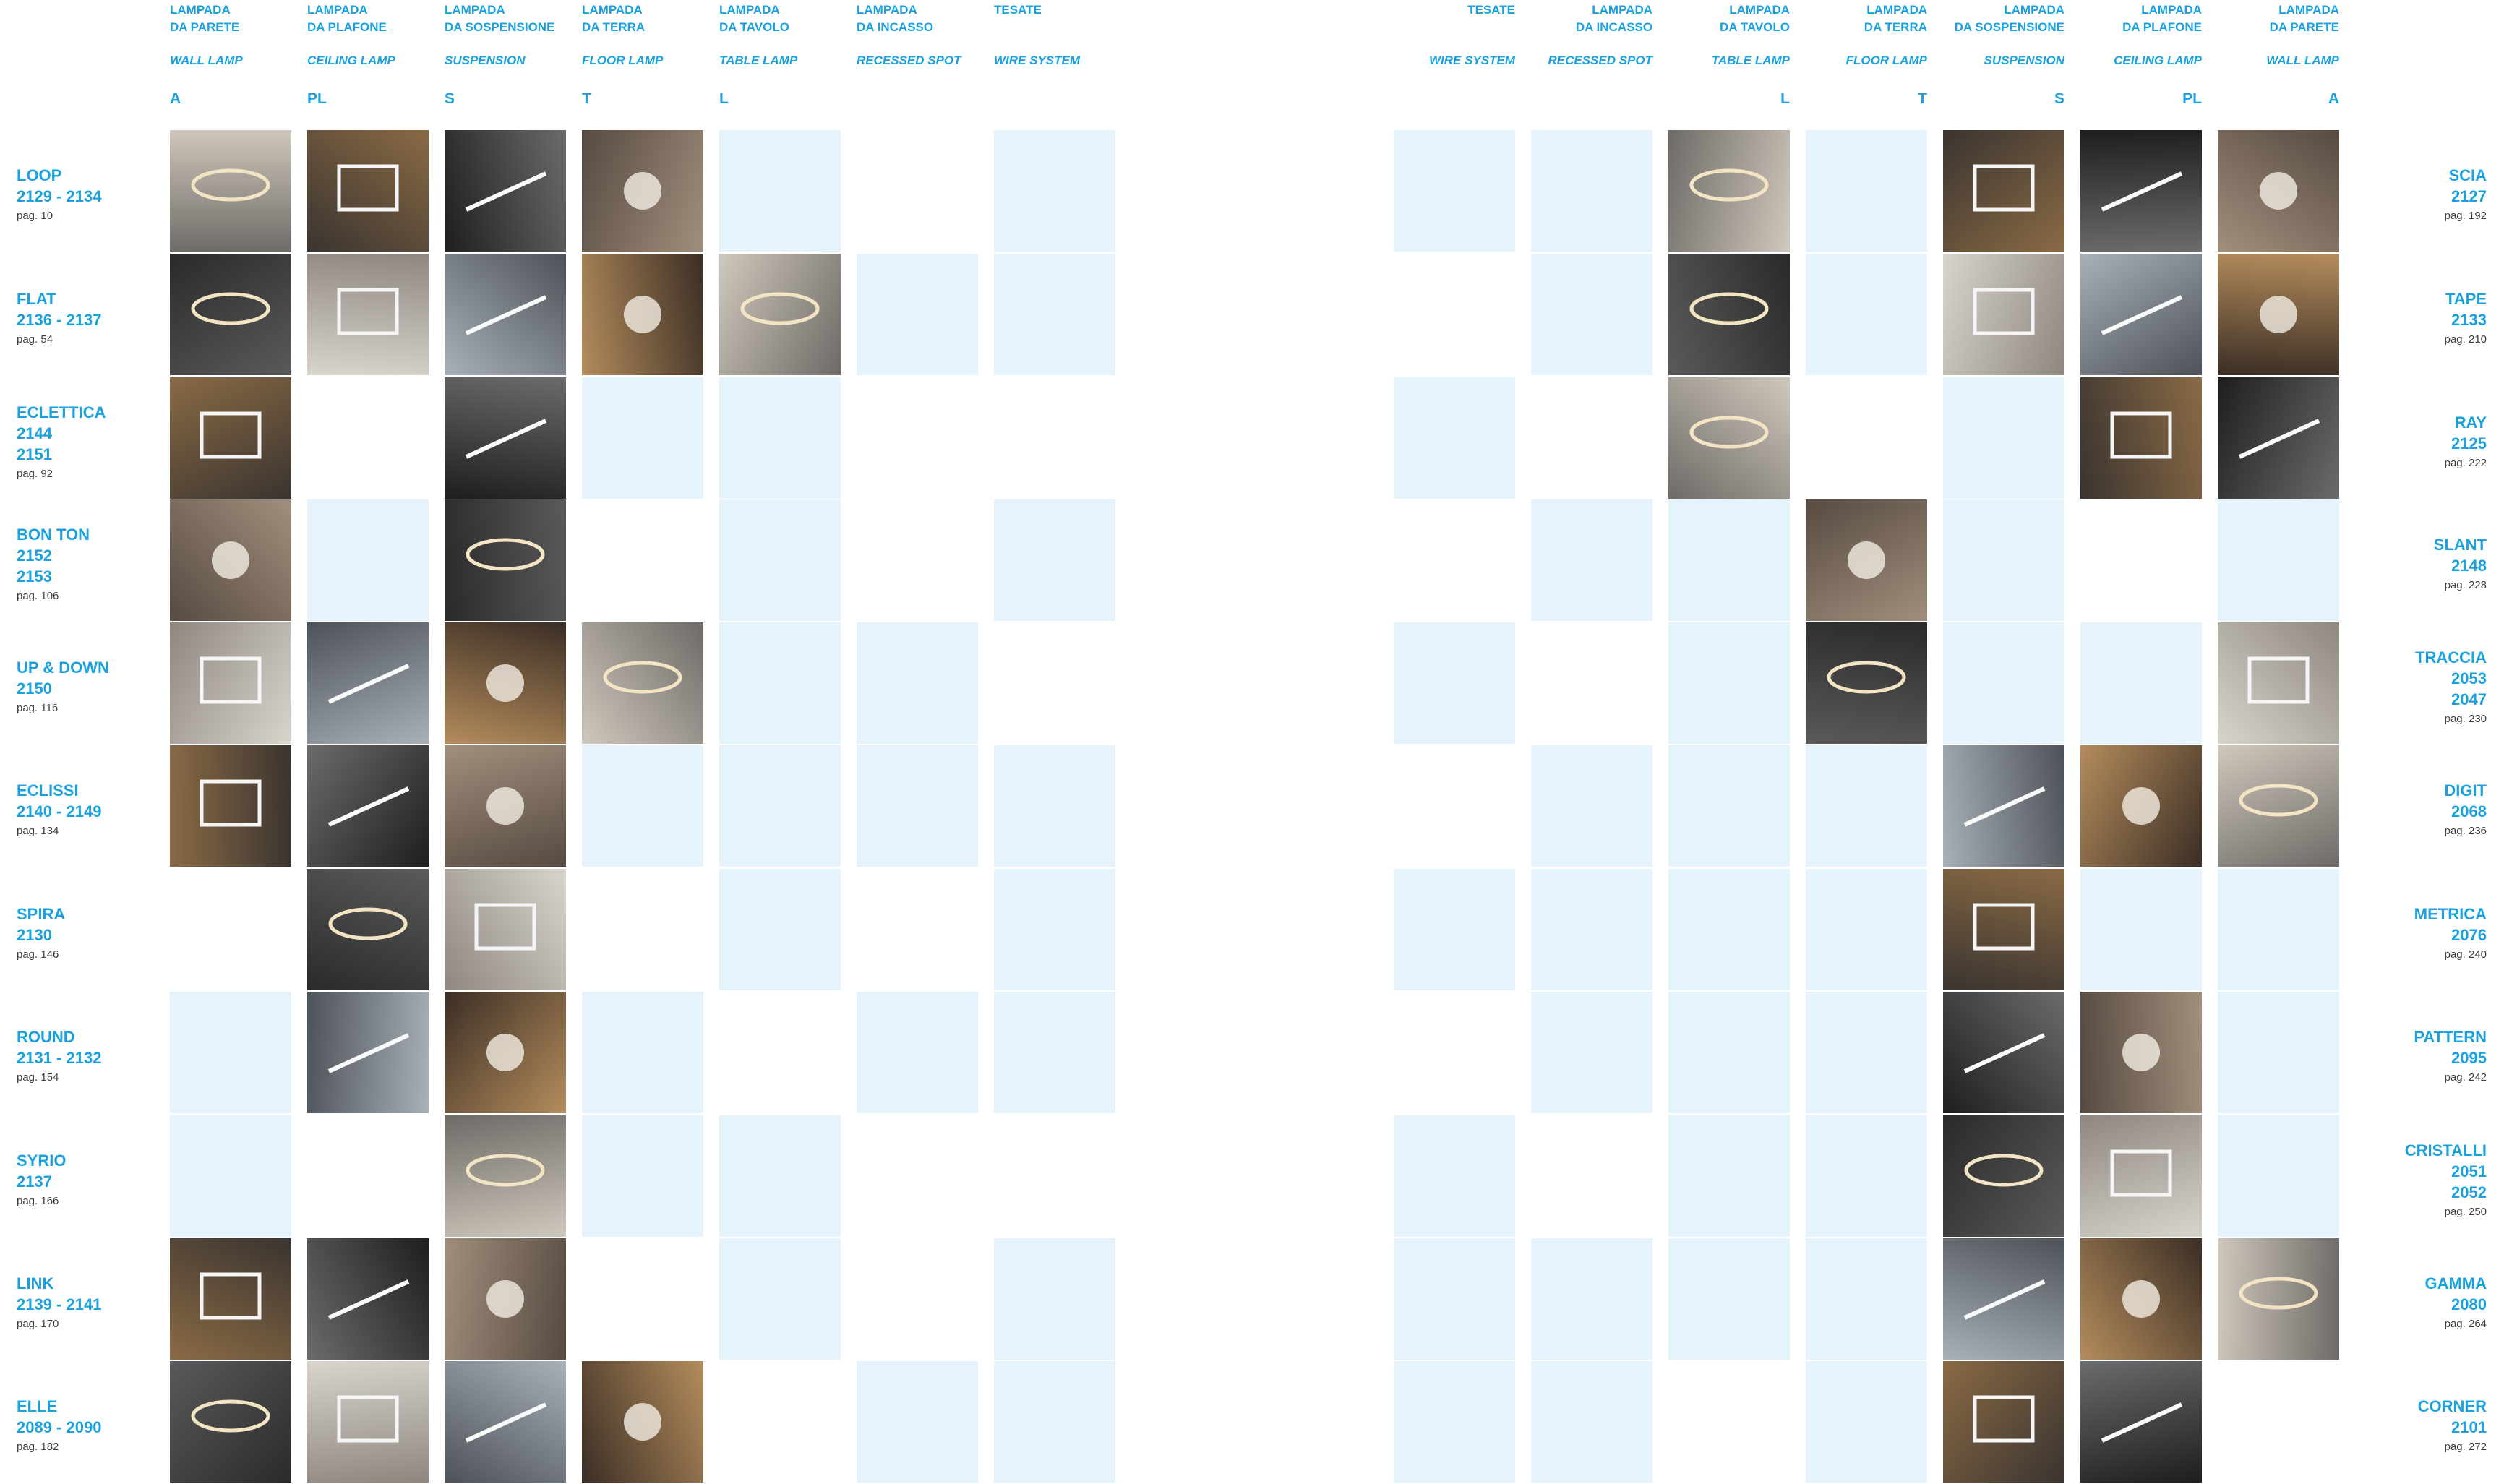  I want to click on product-row-label: SLANT 2148 pag. 228, so click(2418, 564).